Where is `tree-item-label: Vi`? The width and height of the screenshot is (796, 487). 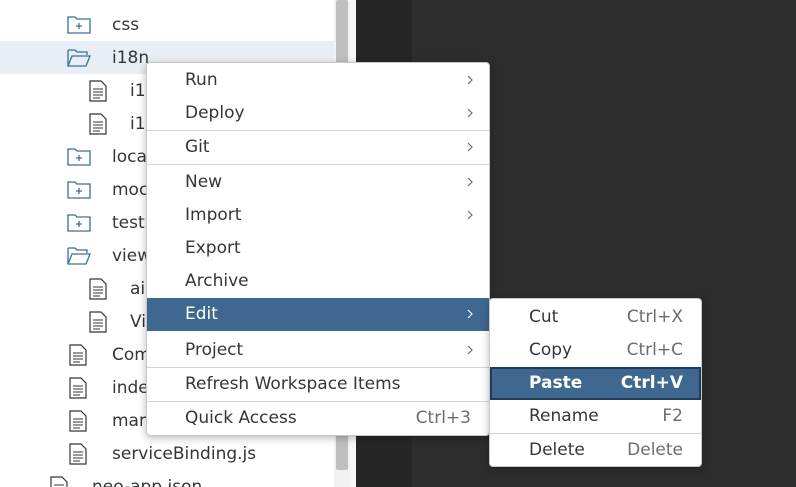
tree-item-label: Vi is located at coordinates (138, 322).